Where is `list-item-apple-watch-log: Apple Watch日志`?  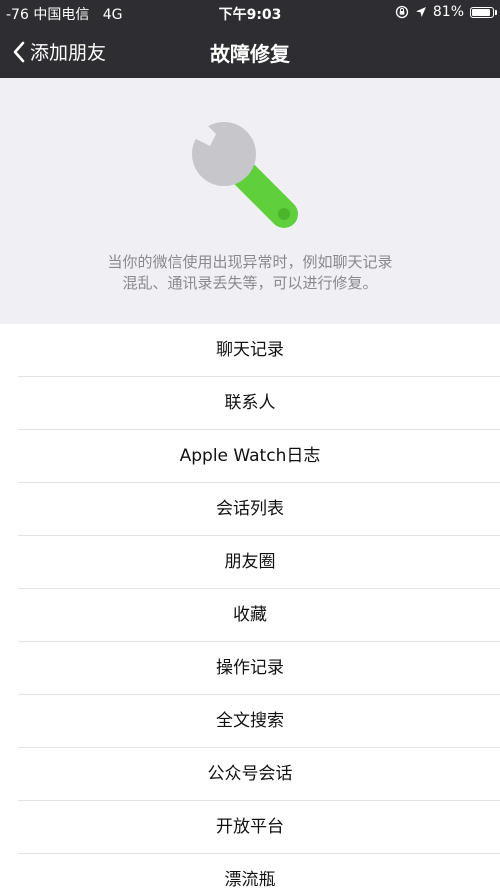
list-item-apple-watch-log: Apple Watch日志 is located at coordinates (250, 456).